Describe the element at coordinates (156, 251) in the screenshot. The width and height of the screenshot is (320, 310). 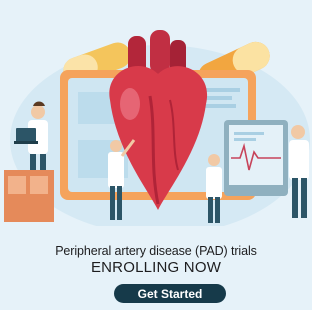
I see `ad-headline: Peripheral artery disease (PAD) trials` at that location.